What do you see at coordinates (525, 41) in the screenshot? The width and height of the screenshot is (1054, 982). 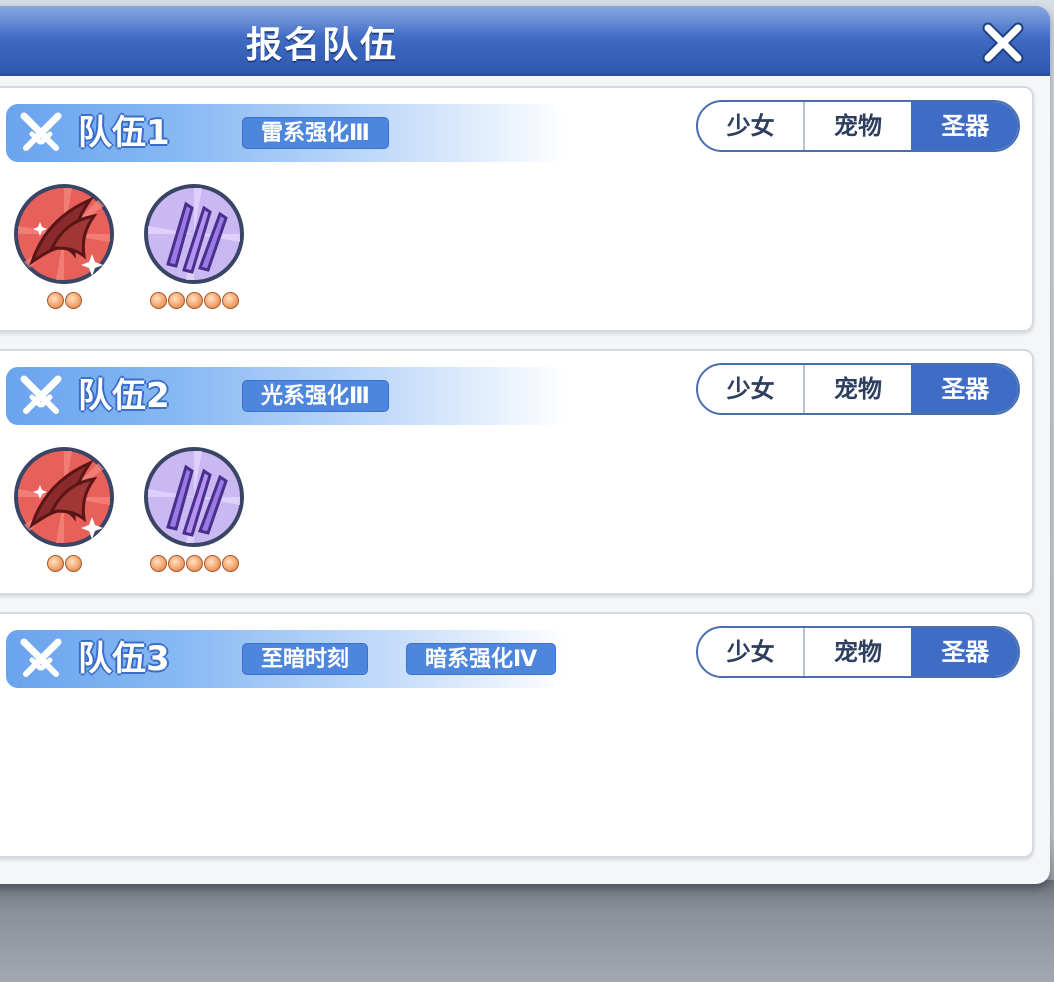 I see `dialog-titlebar: 报名队伍` at bounding box center [525, 41].